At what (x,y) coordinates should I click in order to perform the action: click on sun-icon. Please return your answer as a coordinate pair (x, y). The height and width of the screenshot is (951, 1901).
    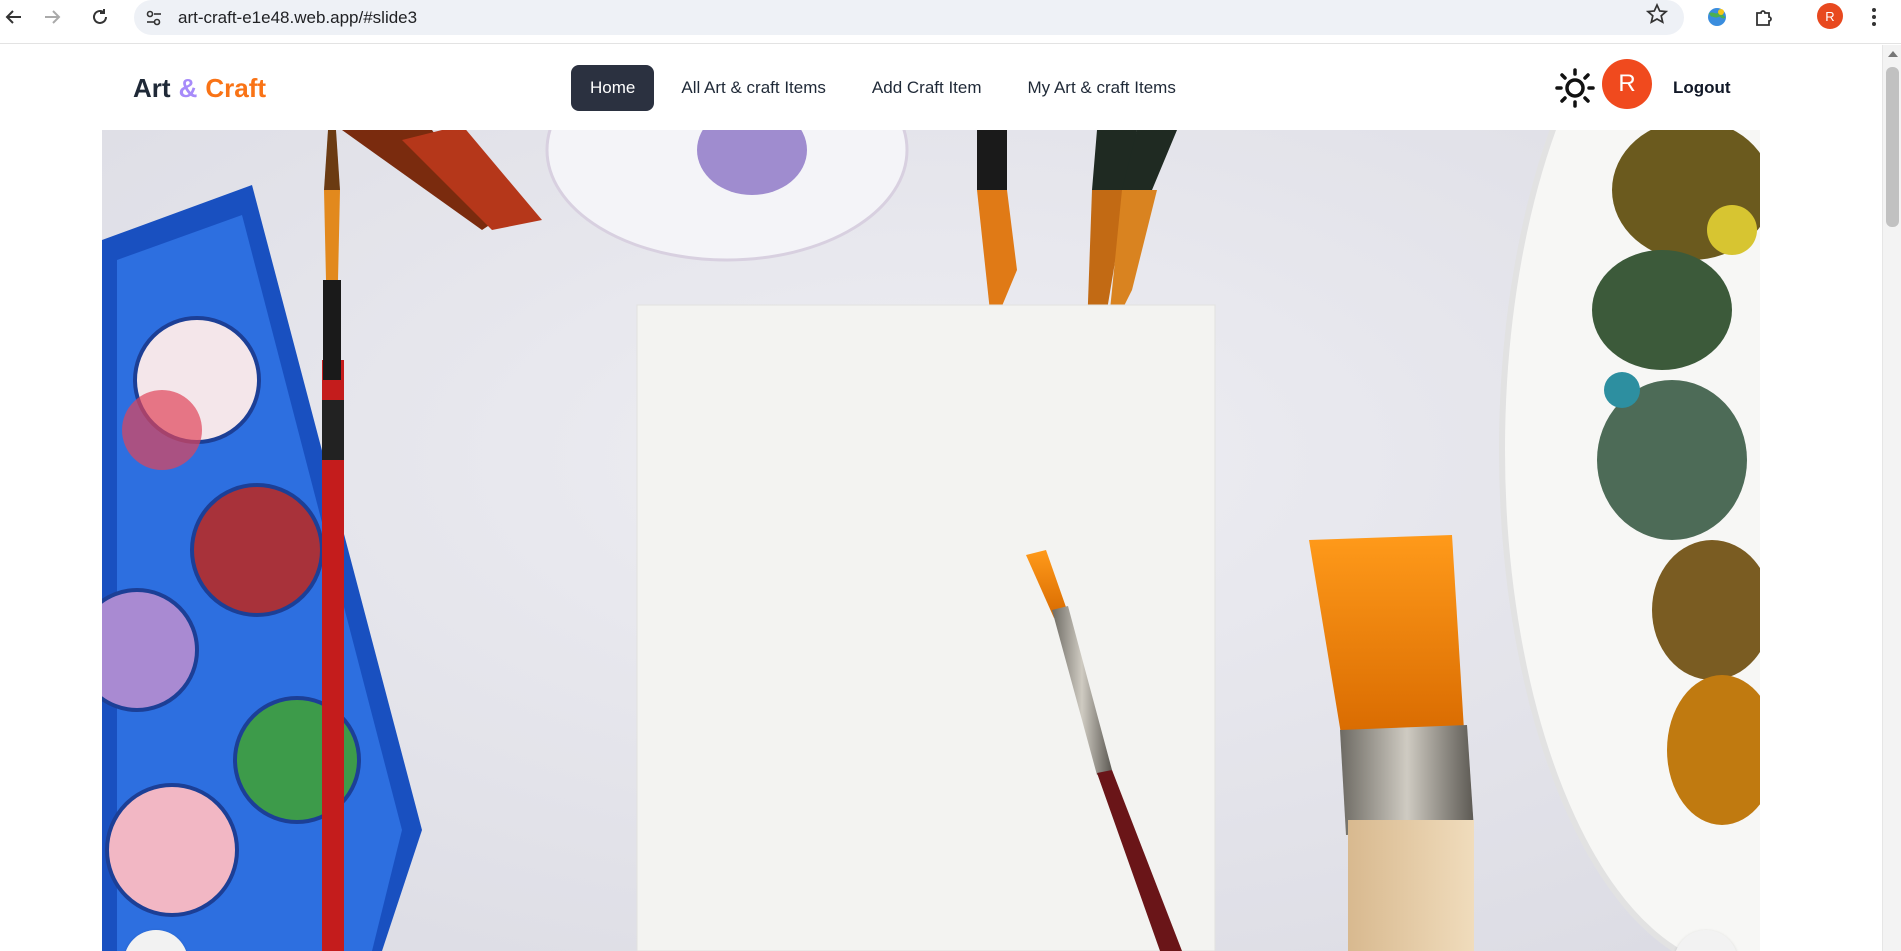
    Looking at the image, I should click on (1575, 88).